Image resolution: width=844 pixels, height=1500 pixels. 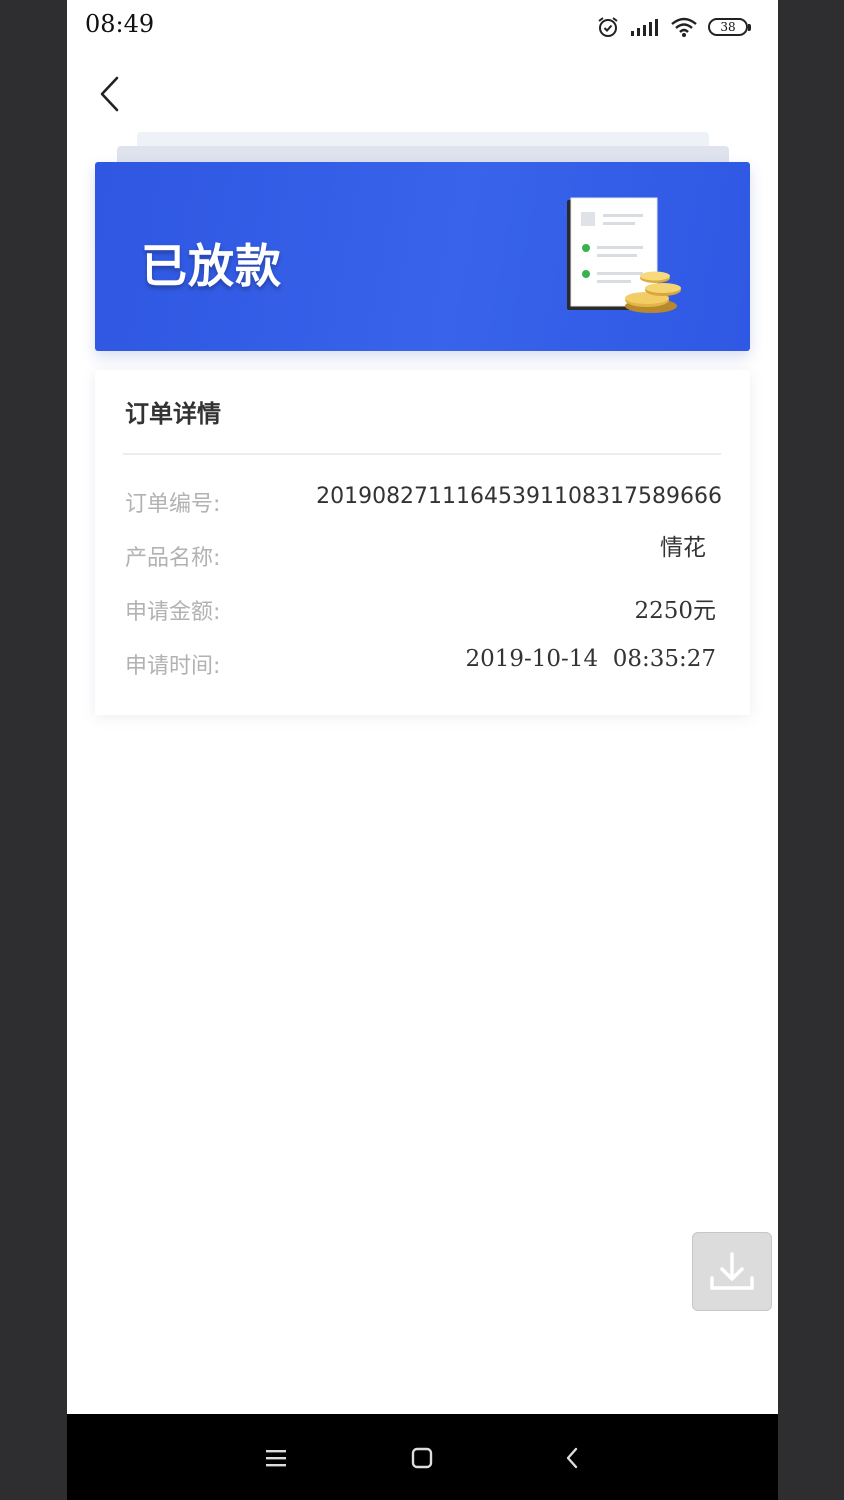 I want to click on divider, so click(x=422, y=454).